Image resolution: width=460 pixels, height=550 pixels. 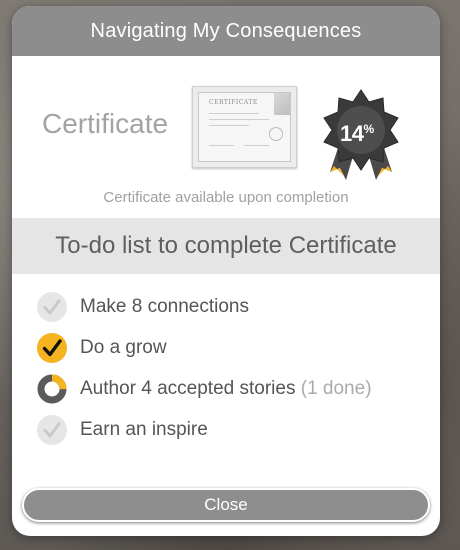 I want to click on todo-item-label: Do a grow, so click(x=123, y=347).